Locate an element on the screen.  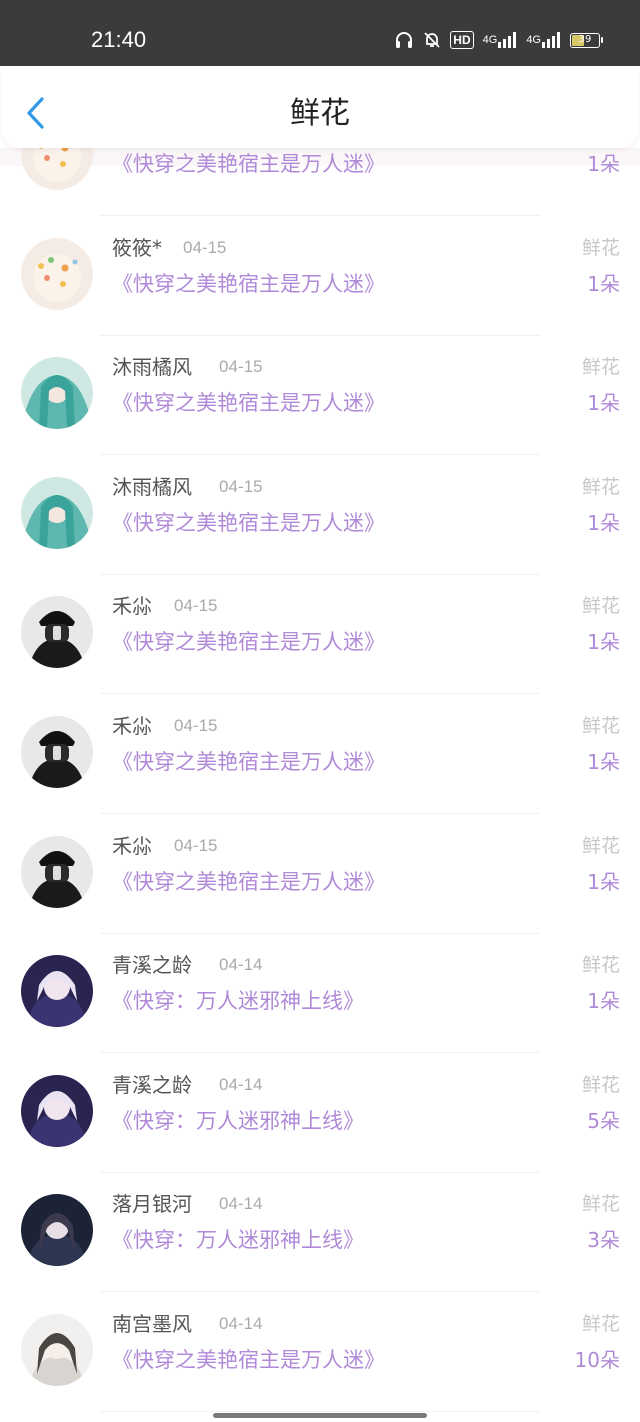
network-label-1: 4G is located at coordinates (490, 40).